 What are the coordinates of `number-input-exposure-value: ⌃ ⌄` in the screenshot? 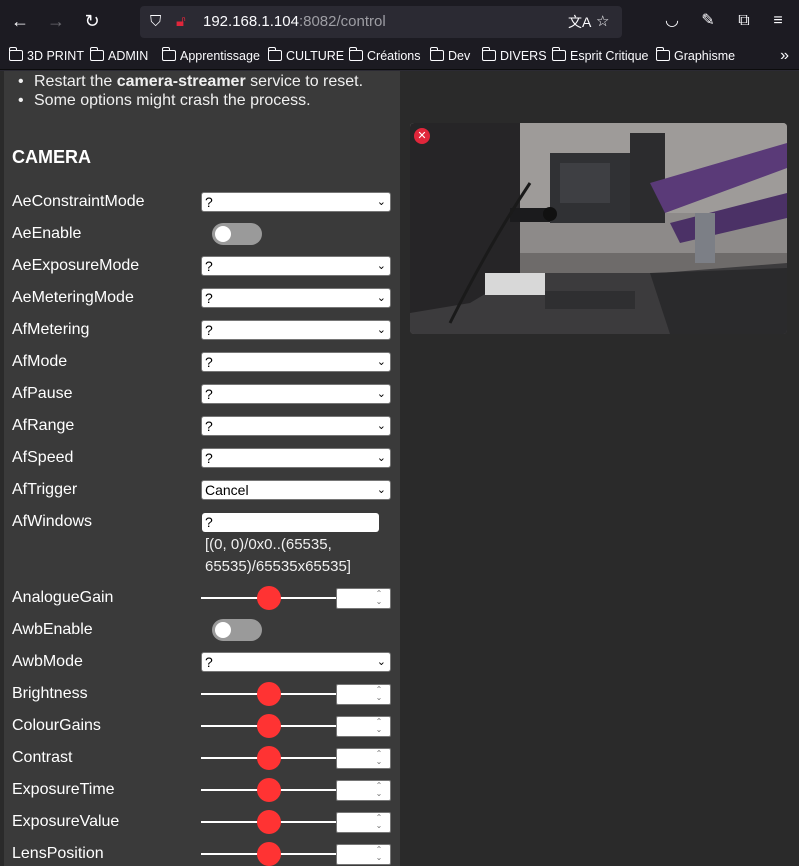 It's located at (363, 822).